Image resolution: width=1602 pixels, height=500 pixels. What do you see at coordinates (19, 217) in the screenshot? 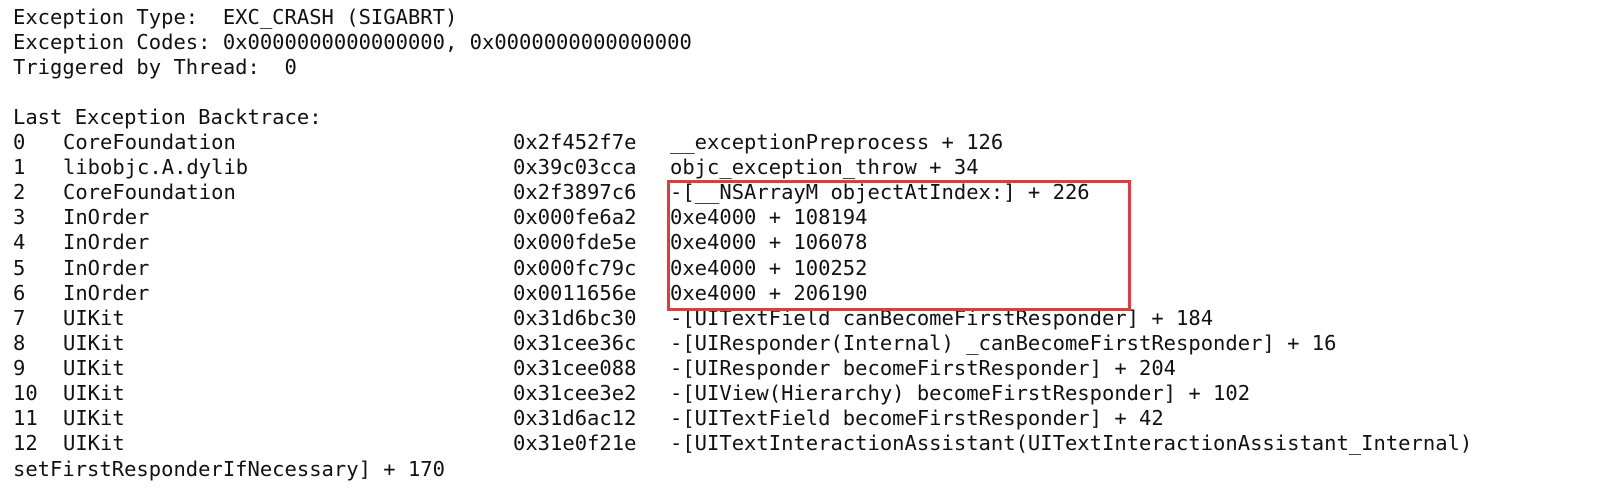
I see `frame-num: 3` at bounding box center [19, 217].